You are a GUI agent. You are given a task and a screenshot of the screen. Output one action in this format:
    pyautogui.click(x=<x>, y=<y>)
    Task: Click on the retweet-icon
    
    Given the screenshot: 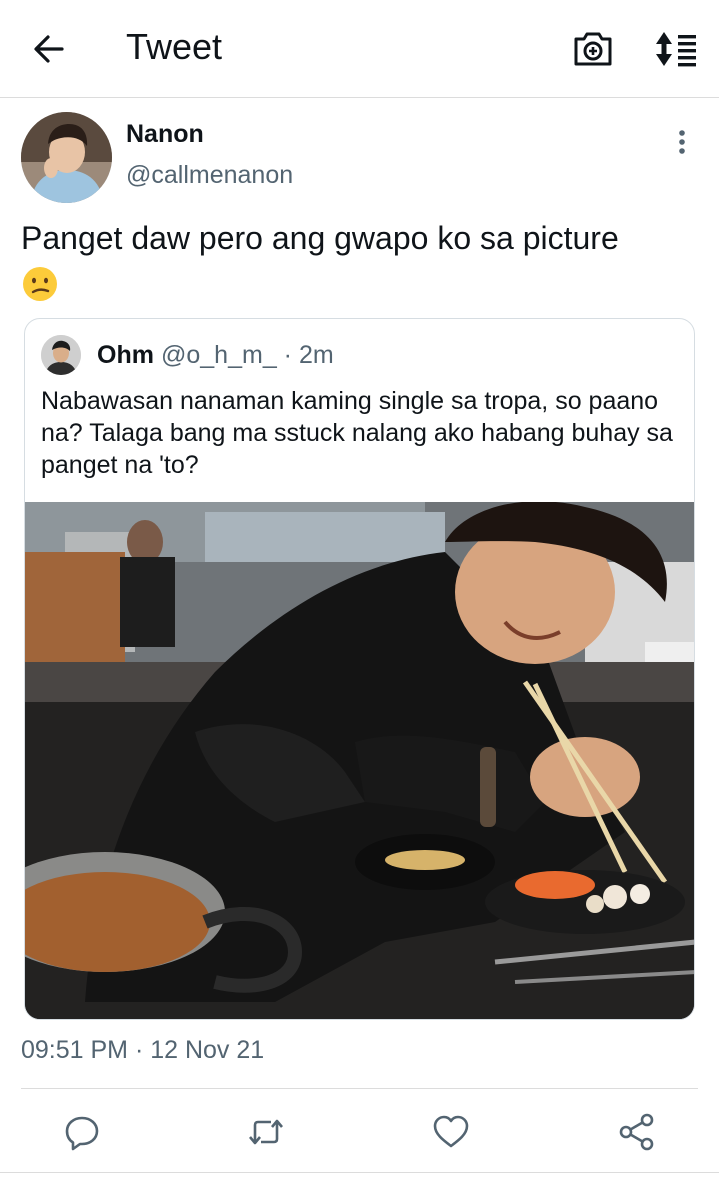 What is the action you would take?
    pyautogui.click(x=266, y=1132)
    